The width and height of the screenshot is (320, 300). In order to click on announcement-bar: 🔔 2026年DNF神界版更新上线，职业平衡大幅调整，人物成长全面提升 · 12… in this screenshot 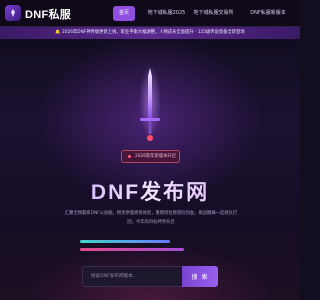, I will do `click(150, 33)`.